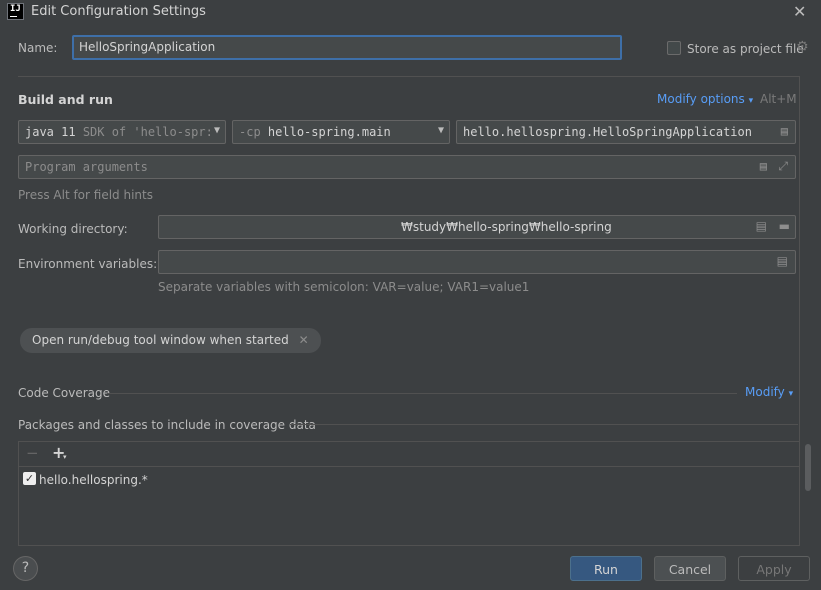 The height and width of the screenshot is (590, 821). What do you see at coordinates (73, 229) in the screenshot?
I see `working-directory-label: Working directory:` at bounding box center [73, 229].